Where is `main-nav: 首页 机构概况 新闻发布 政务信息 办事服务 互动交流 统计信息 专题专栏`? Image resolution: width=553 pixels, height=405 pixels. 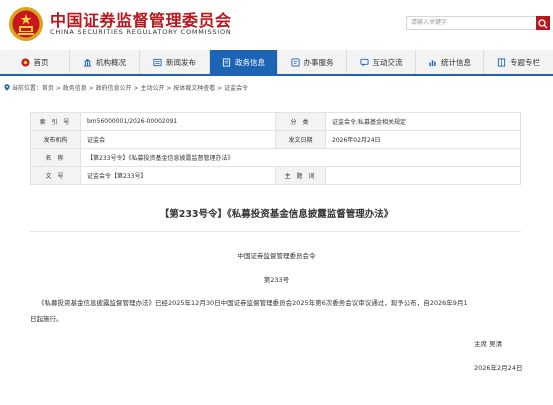
main-nav: 首页 机构概况 新闻发布 政务信息 办事服务 互动交流 统计信息 专题专栏 is located at coordinates (276, 63).